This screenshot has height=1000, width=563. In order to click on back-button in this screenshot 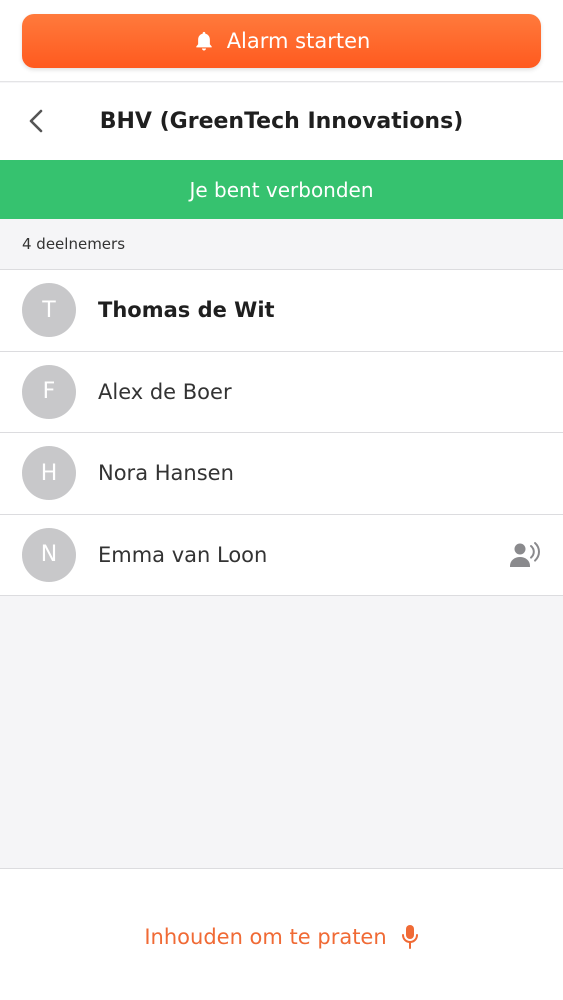, I will do `click(36, 121)`.